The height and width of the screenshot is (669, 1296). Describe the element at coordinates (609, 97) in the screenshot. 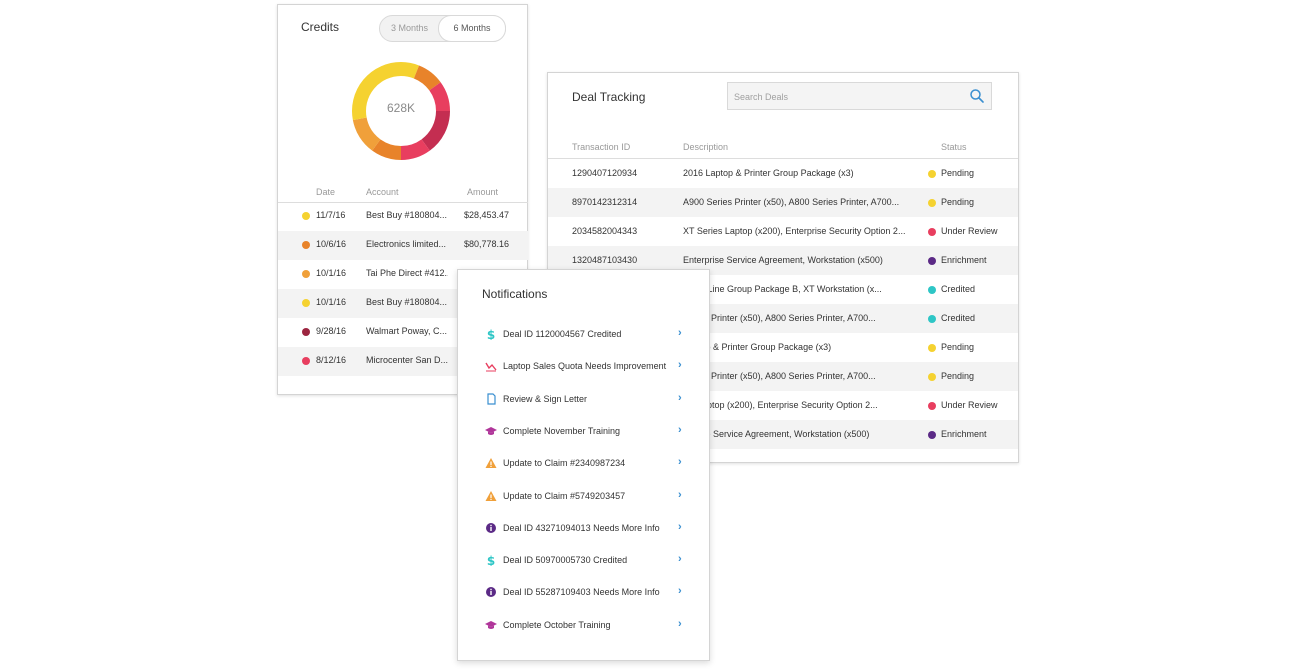

I see `deal-tracking-title: Deal Tracking` at that location.